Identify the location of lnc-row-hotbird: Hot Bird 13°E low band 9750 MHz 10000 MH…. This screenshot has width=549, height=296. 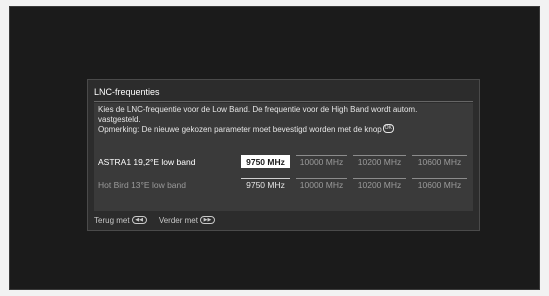
(284, 185).